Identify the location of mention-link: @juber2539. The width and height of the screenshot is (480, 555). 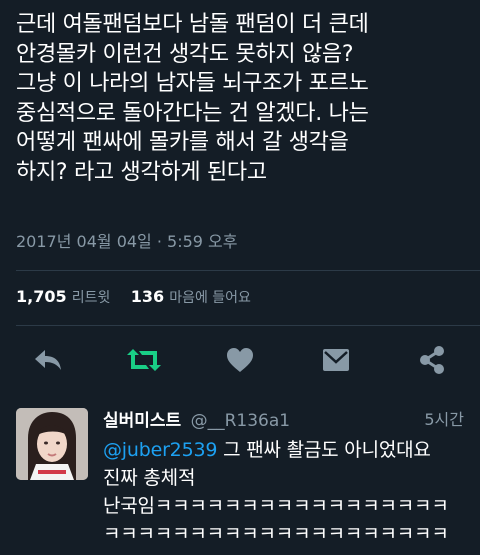
(160, 450).